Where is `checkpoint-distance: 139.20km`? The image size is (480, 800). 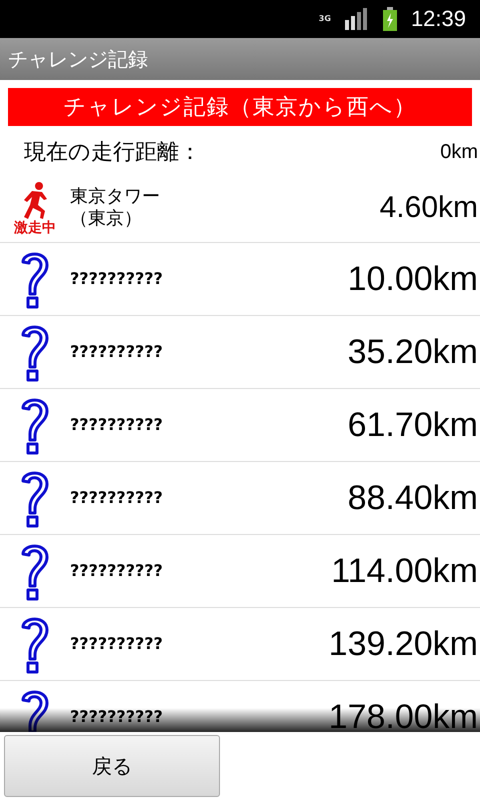
checkpoint-distance: 139.20km is located at coordinates (403, 644).